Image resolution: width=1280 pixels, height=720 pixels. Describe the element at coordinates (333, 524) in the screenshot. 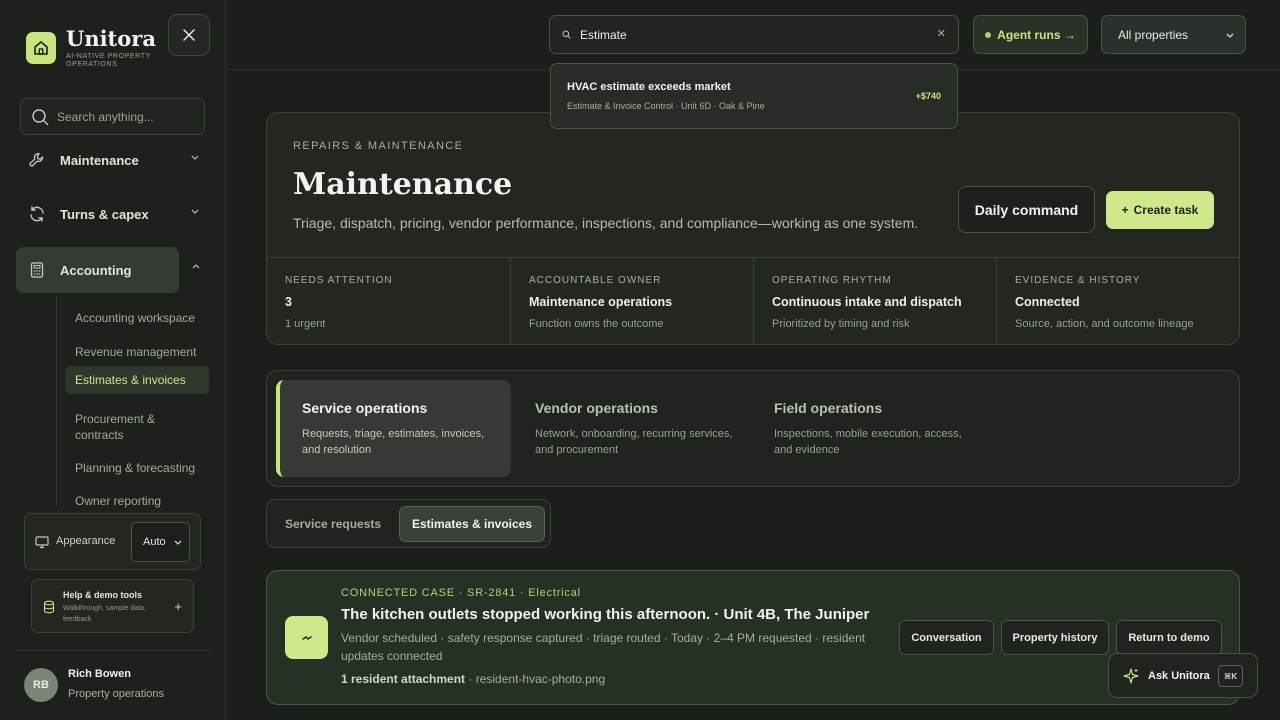

I see `tab-service-requests: Service requests` at that location.